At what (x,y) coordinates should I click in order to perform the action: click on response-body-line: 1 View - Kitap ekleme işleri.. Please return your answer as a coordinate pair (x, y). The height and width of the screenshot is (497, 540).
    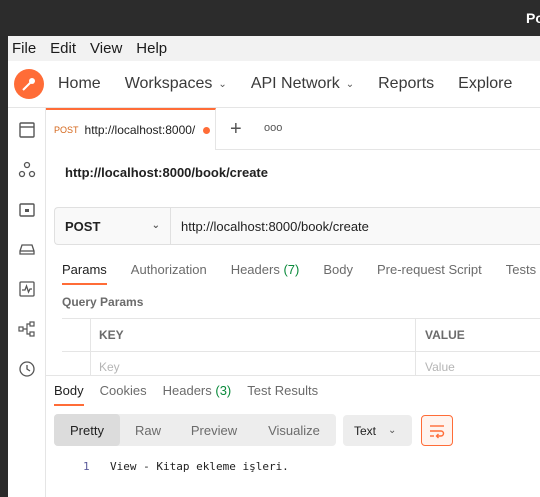
    Looking at the image, I should click on (186, 466).